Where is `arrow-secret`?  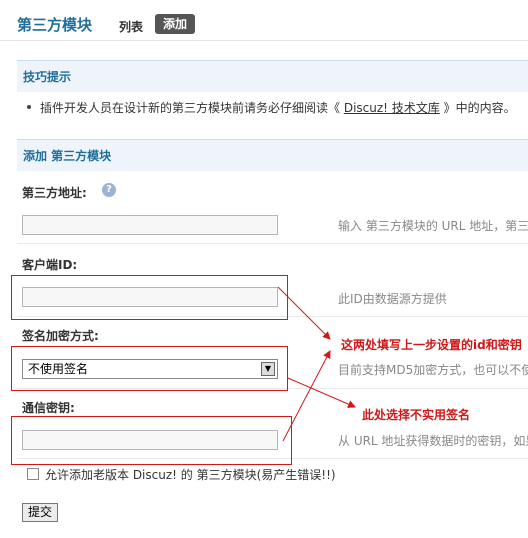 arrow-secret is located at coordinates (306, 396).